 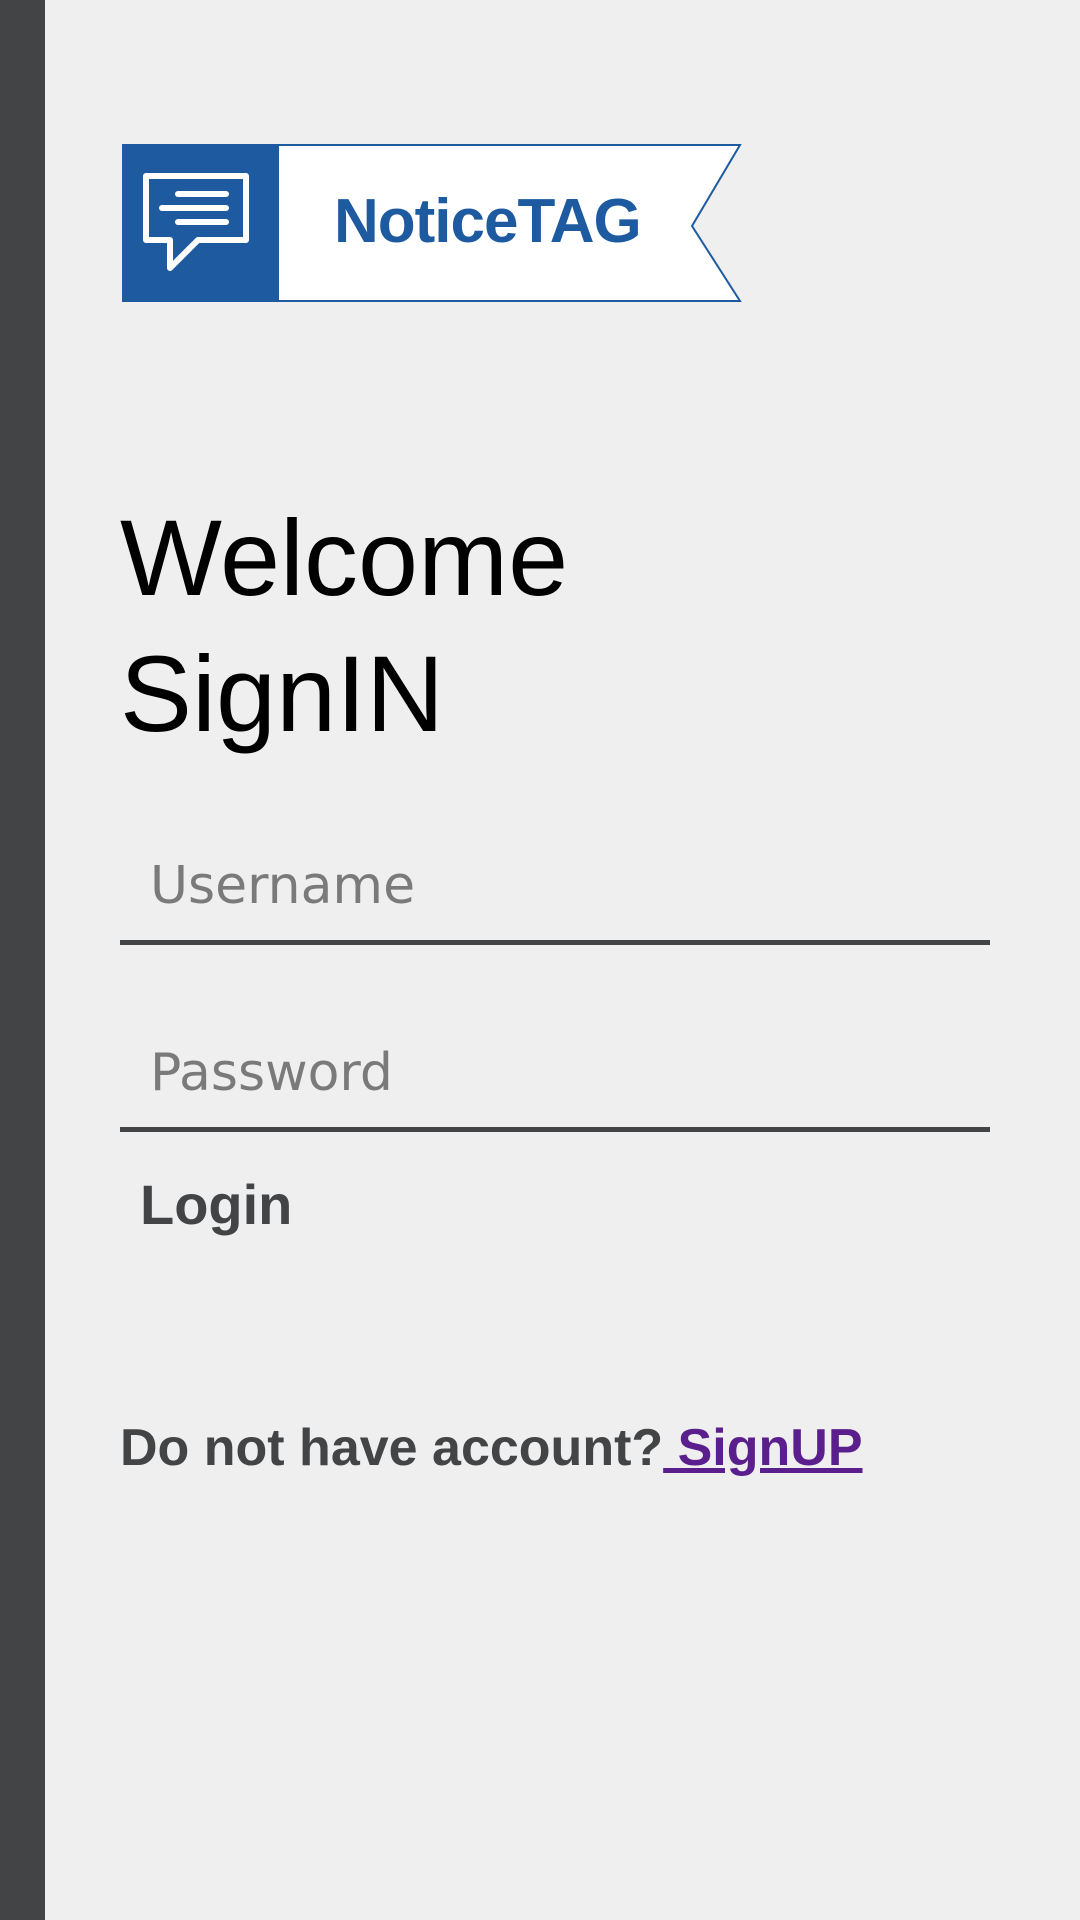 I want to click on title-line-welcome: Welcome, so click(x=344, y=557).